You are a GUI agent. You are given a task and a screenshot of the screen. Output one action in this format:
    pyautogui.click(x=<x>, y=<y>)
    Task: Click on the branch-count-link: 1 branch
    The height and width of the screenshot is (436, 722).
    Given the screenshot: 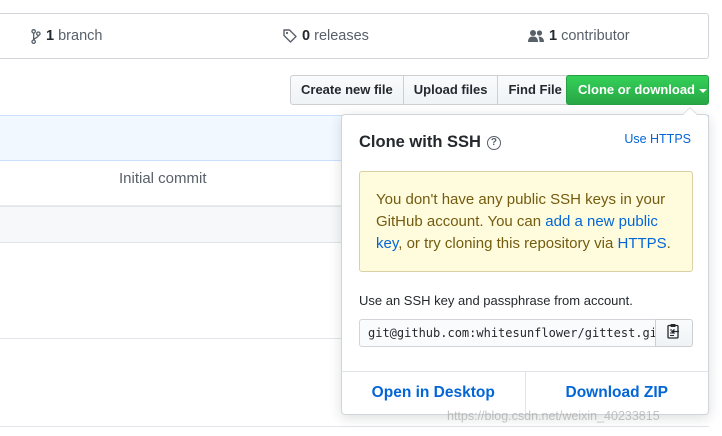 What is the action you would take?
    pyautogui.click(x=66, y=36)
    